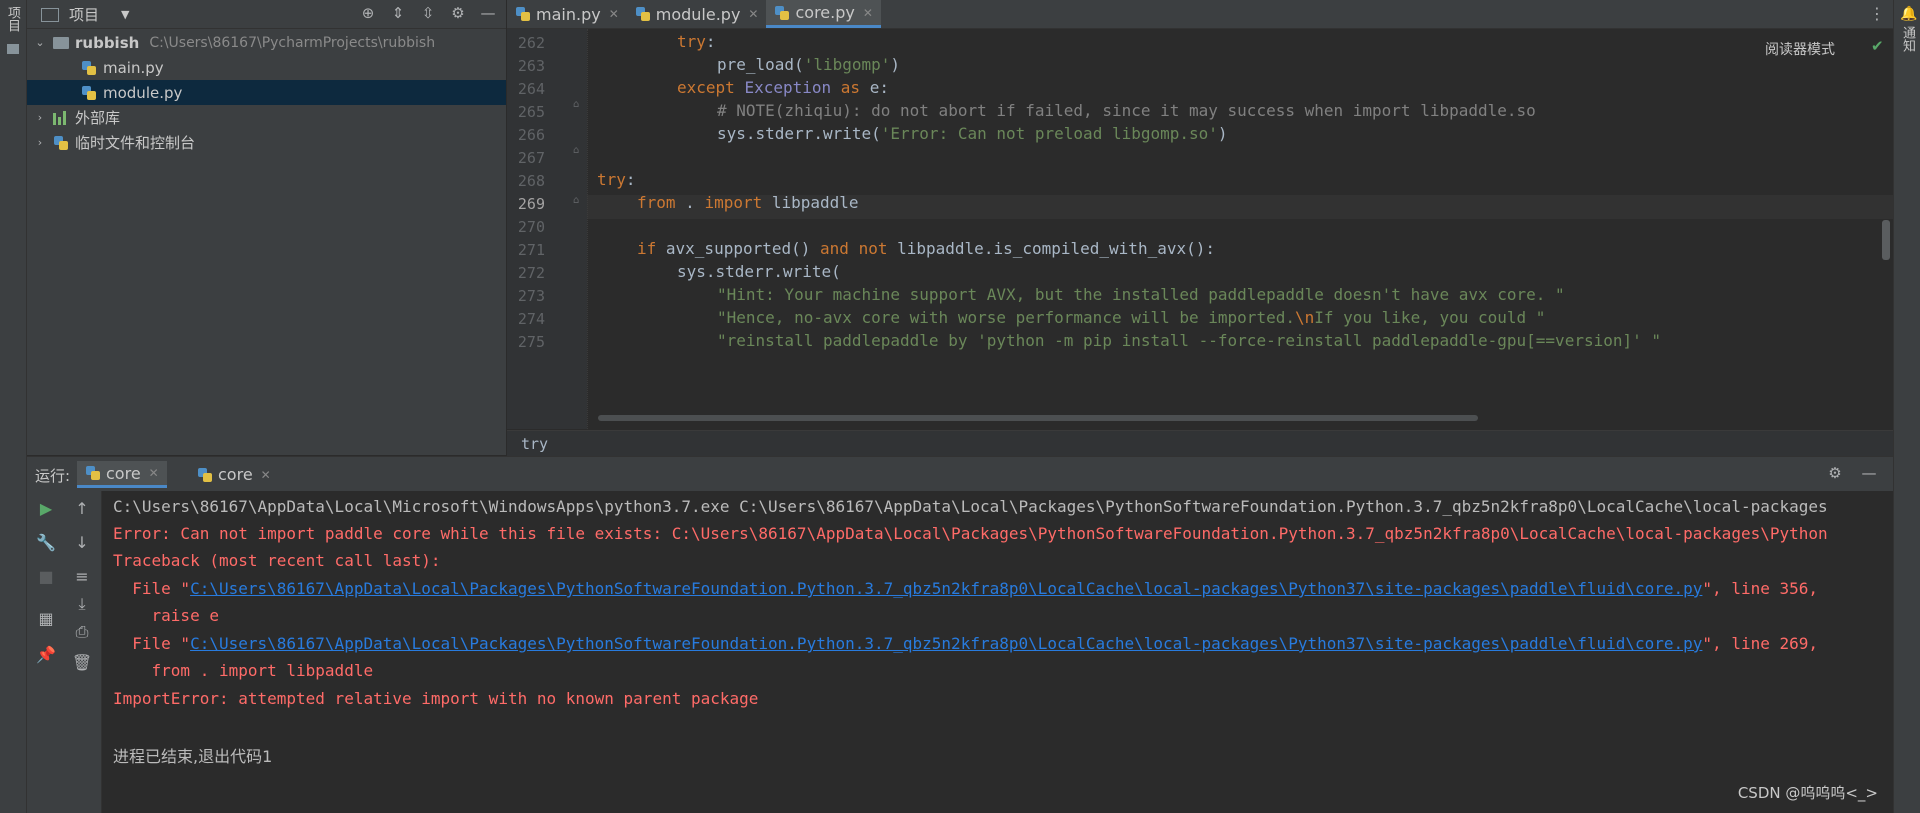 The height and width of the screenshot is (813, 1920). What do you see at coordinates (1200, 14) in the screenshot?
I see `editor-tabs: main.py ✕ module.py ✕ core.py ✕ ⋮` at bounding box center [1200, 14].